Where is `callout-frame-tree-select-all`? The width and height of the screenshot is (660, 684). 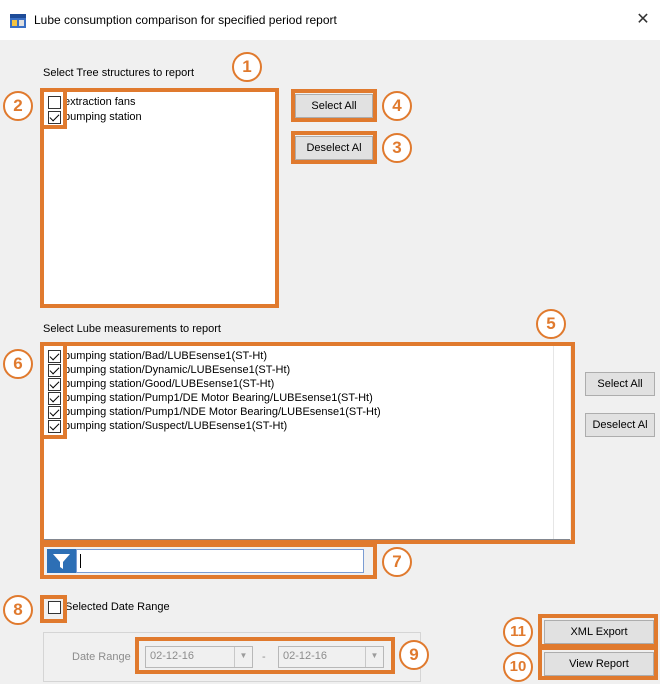
callout-frame-tree-select-all is located at coordinates (334, 105).